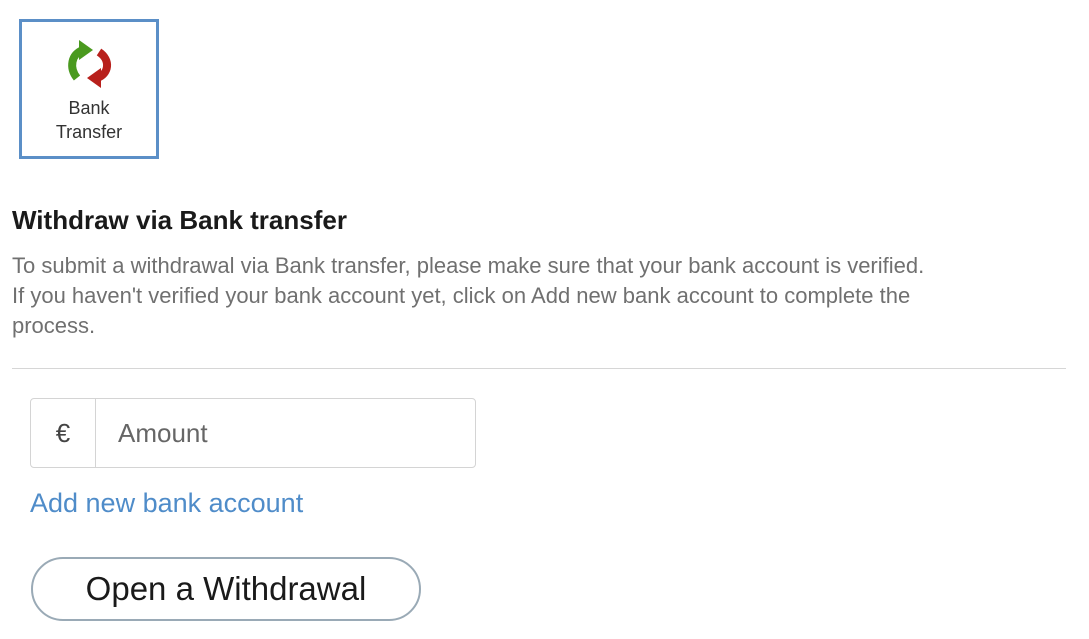 This screenshot has width=1089, height=639. Describe the element at coordinates (285, 433) in the screenshot. I see `amount-input` at that location.